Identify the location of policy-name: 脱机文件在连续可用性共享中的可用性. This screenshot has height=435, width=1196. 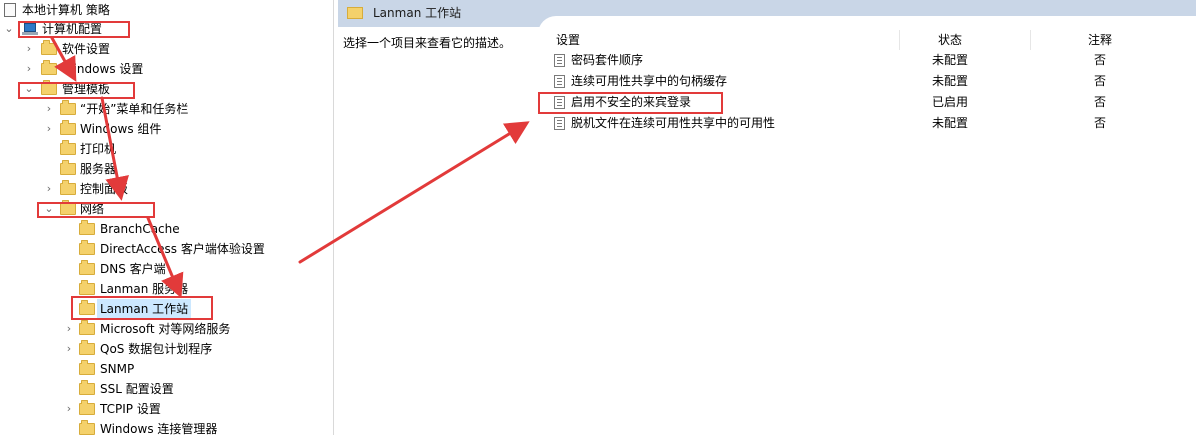
(673, 123).